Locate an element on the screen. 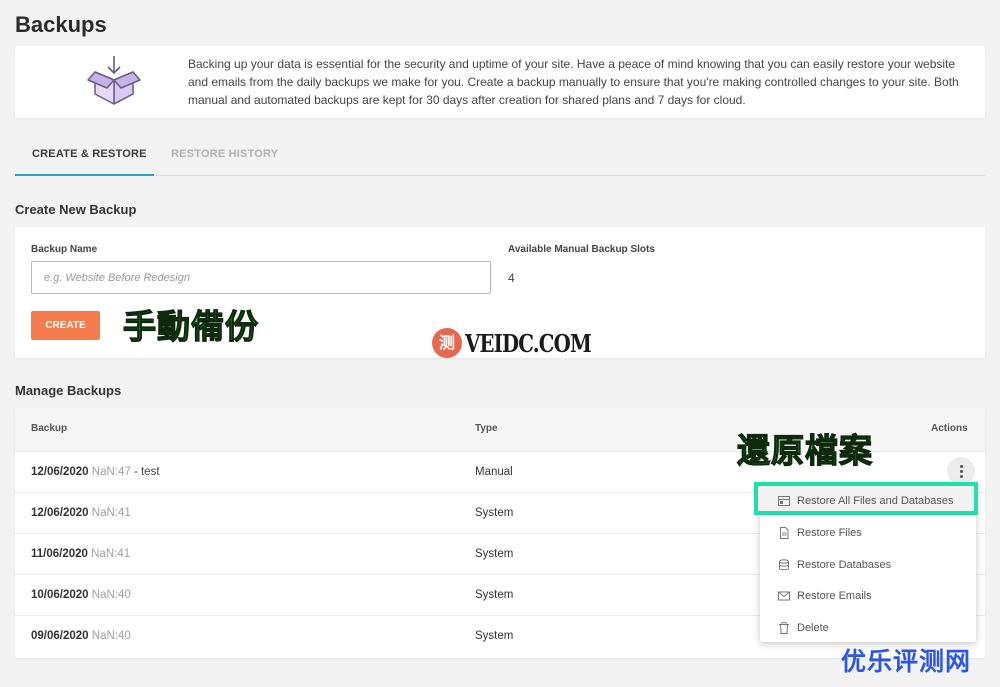 The image size is (1000, 687). row-date: 12/06/2020 NaN:47 - test is located at coordinates (95, 472).